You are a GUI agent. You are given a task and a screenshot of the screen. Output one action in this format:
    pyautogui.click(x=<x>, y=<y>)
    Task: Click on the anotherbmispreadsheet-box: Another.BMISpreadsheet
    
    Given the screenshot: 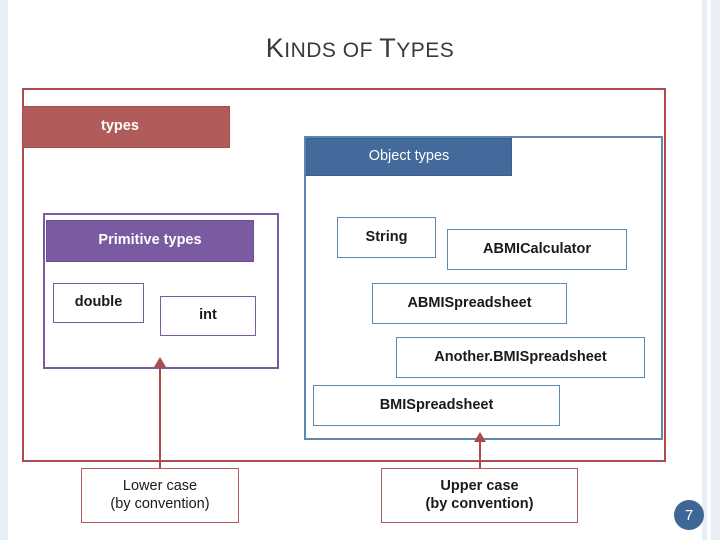 What is the action you would take?
    pyautogui.click(x=520, y=357)
    